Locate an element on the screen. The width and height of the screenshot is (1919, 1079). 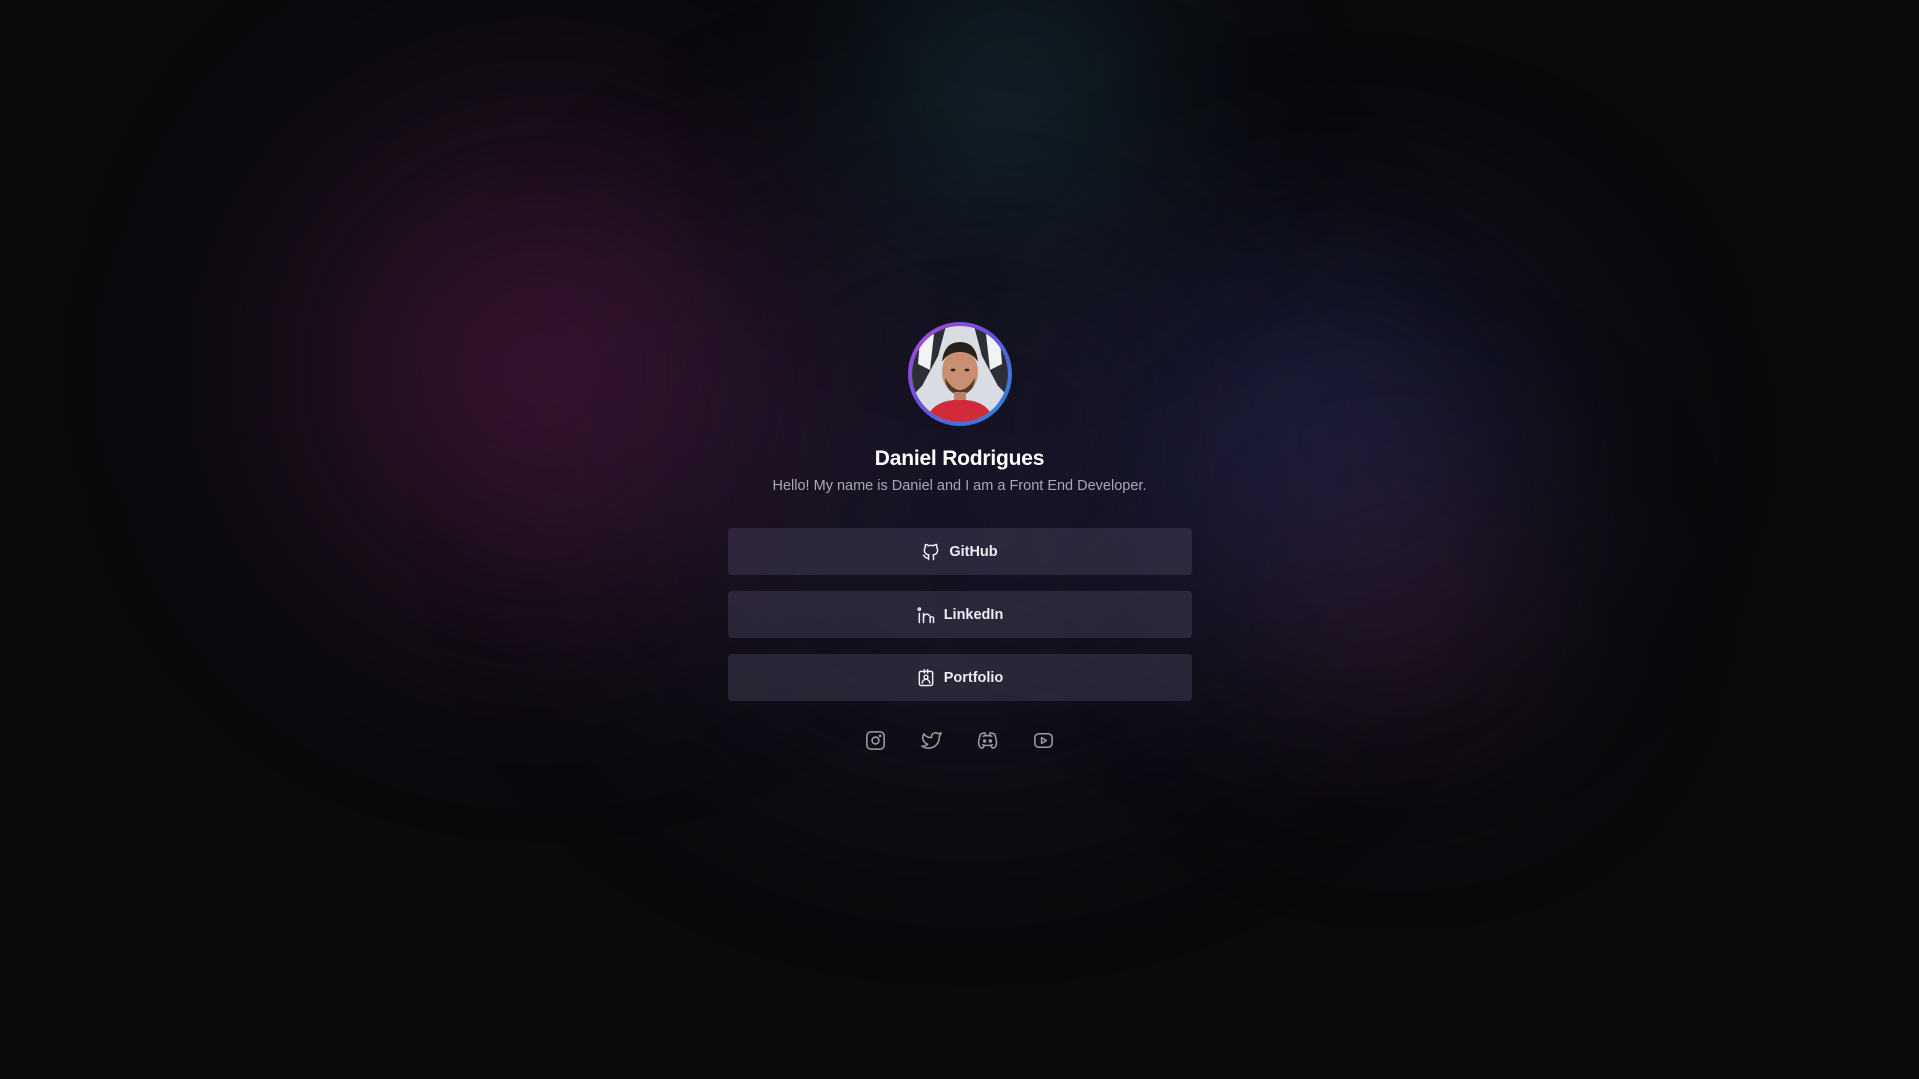
github-link-label: GitHub is located at coordinates (973, 551).